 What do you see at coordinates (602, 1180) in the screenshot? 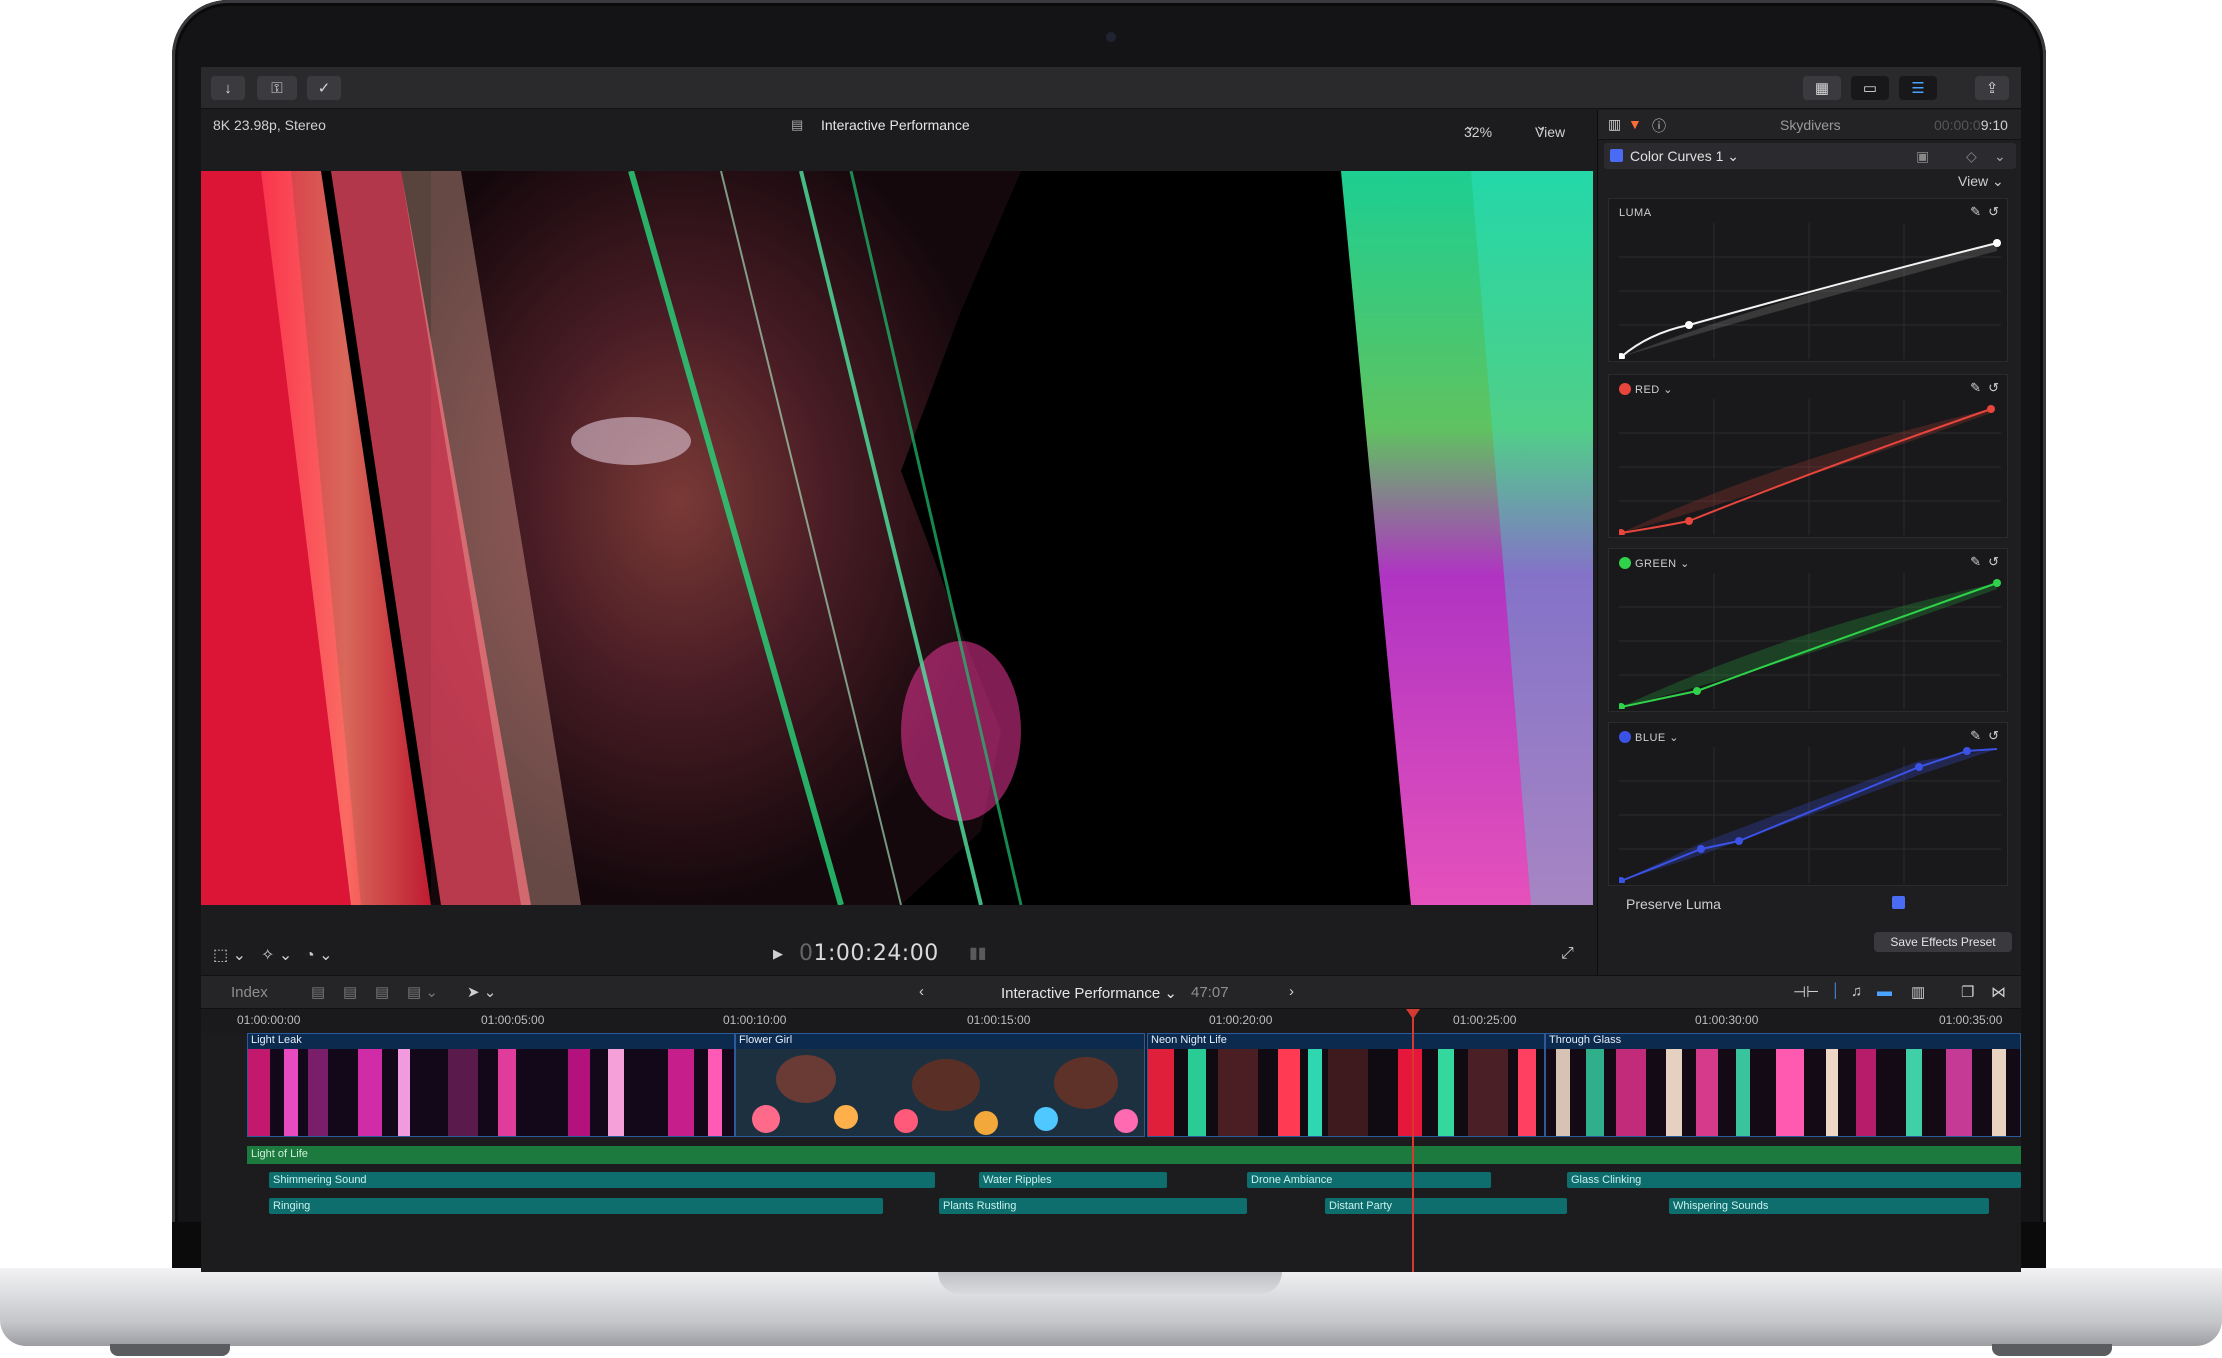
I see `audio-clip: Shimmering Sound` at bounding box center [602, 1180].